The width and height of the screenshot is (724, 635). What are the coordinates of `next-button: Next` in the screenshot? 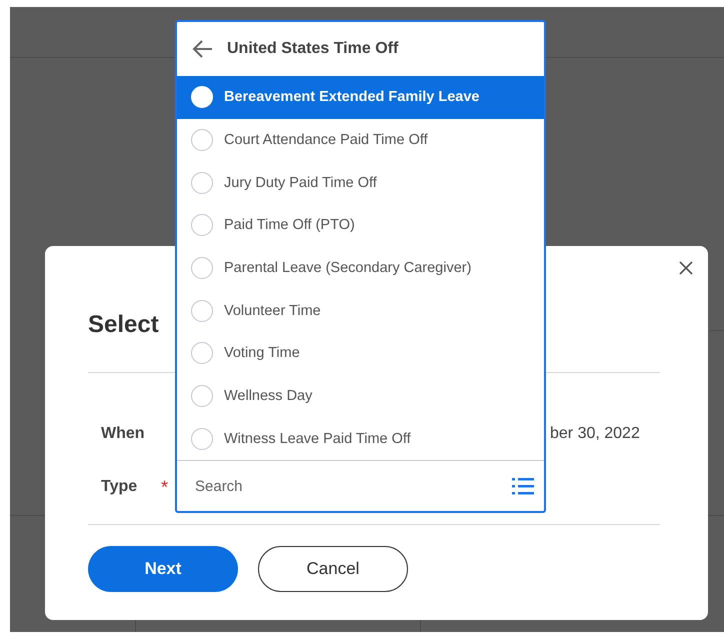 It's located at (163, 569).